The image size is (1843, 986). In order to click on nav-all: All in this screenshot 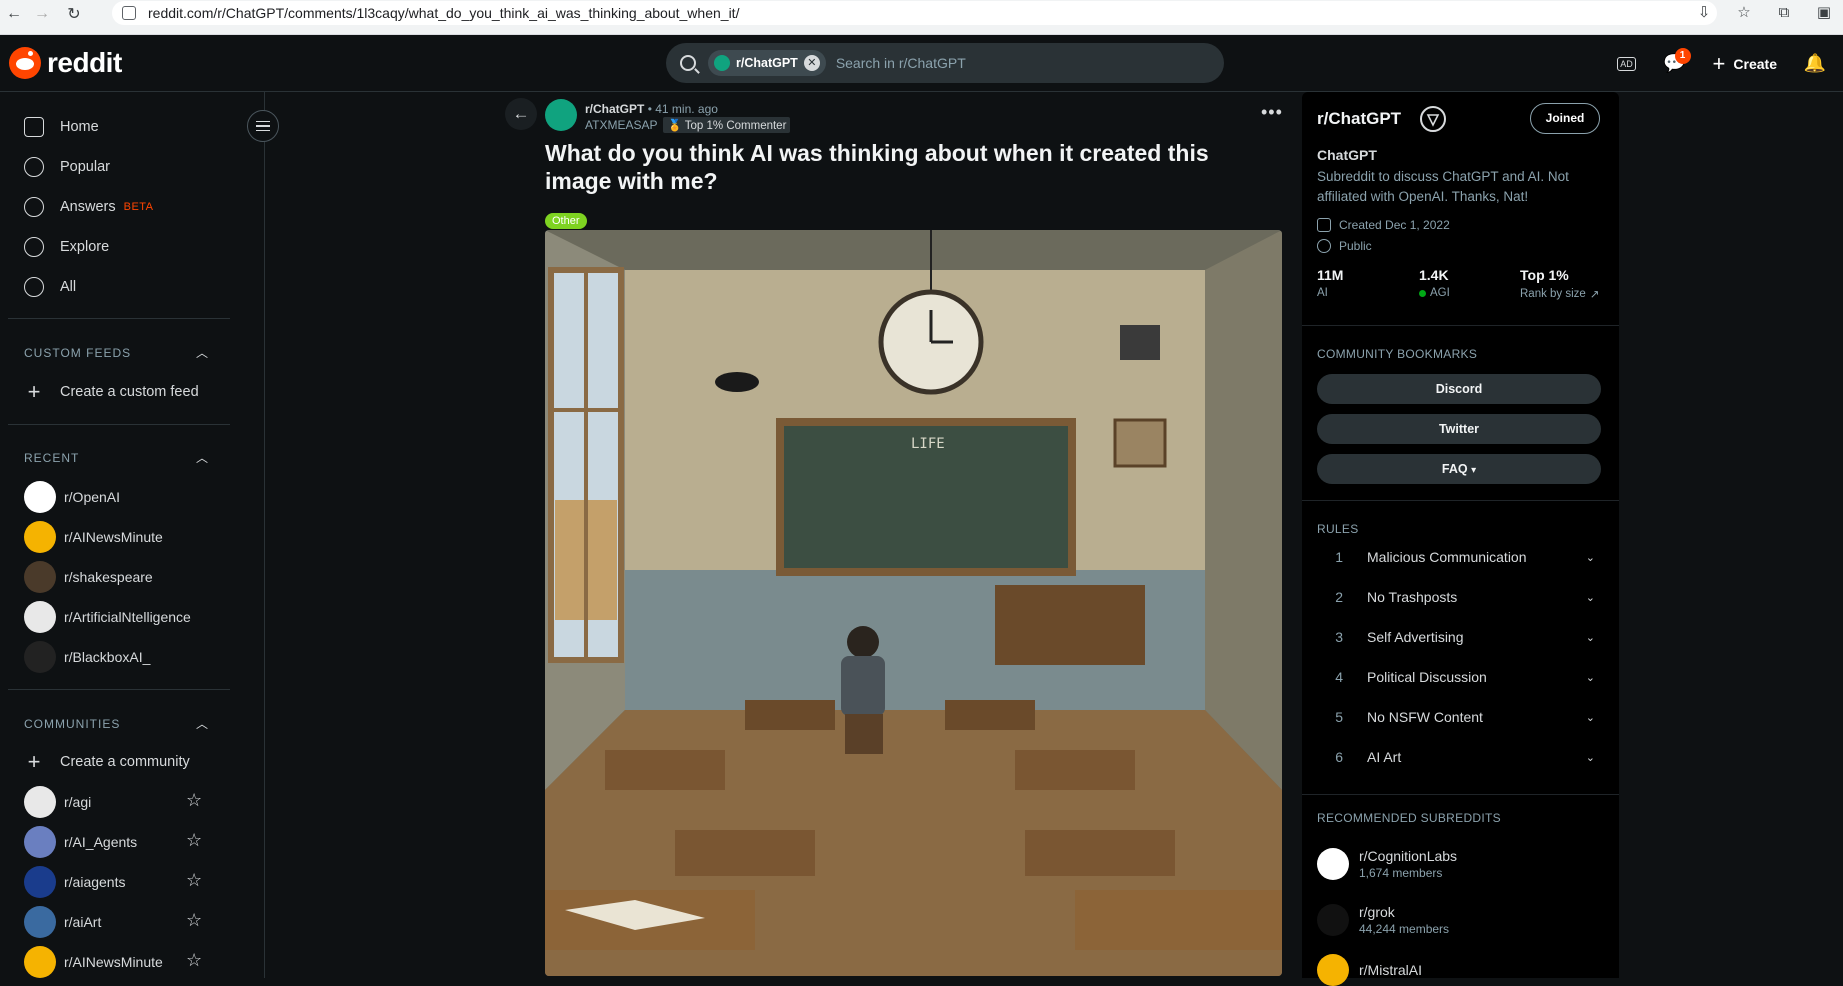, I will do `click(50, 287)`.